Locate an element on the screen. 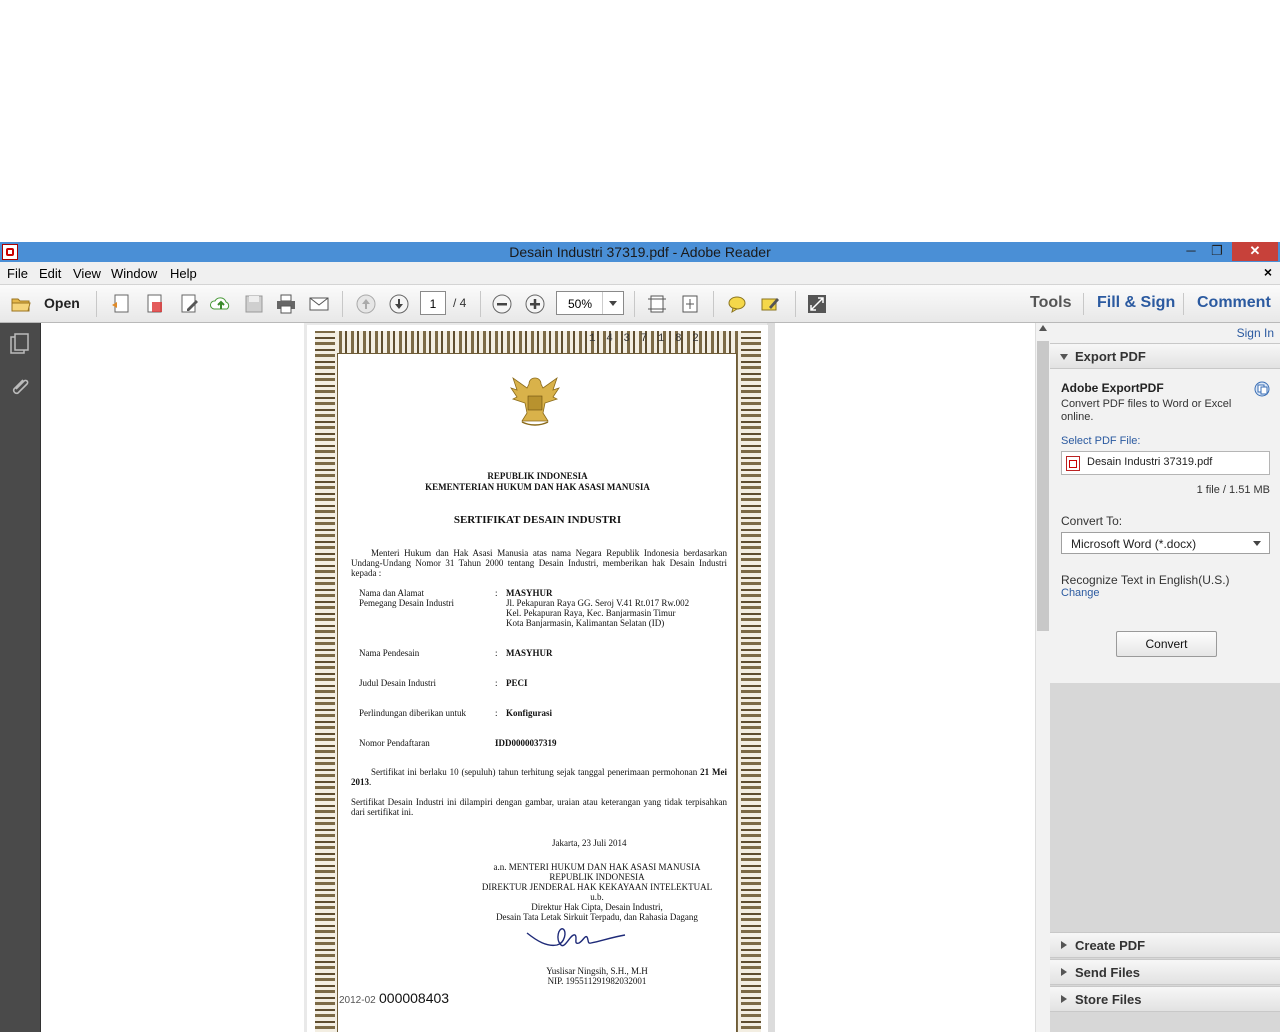  export-title: Adobe ExportPDF is located at coordinates (1112, 388).